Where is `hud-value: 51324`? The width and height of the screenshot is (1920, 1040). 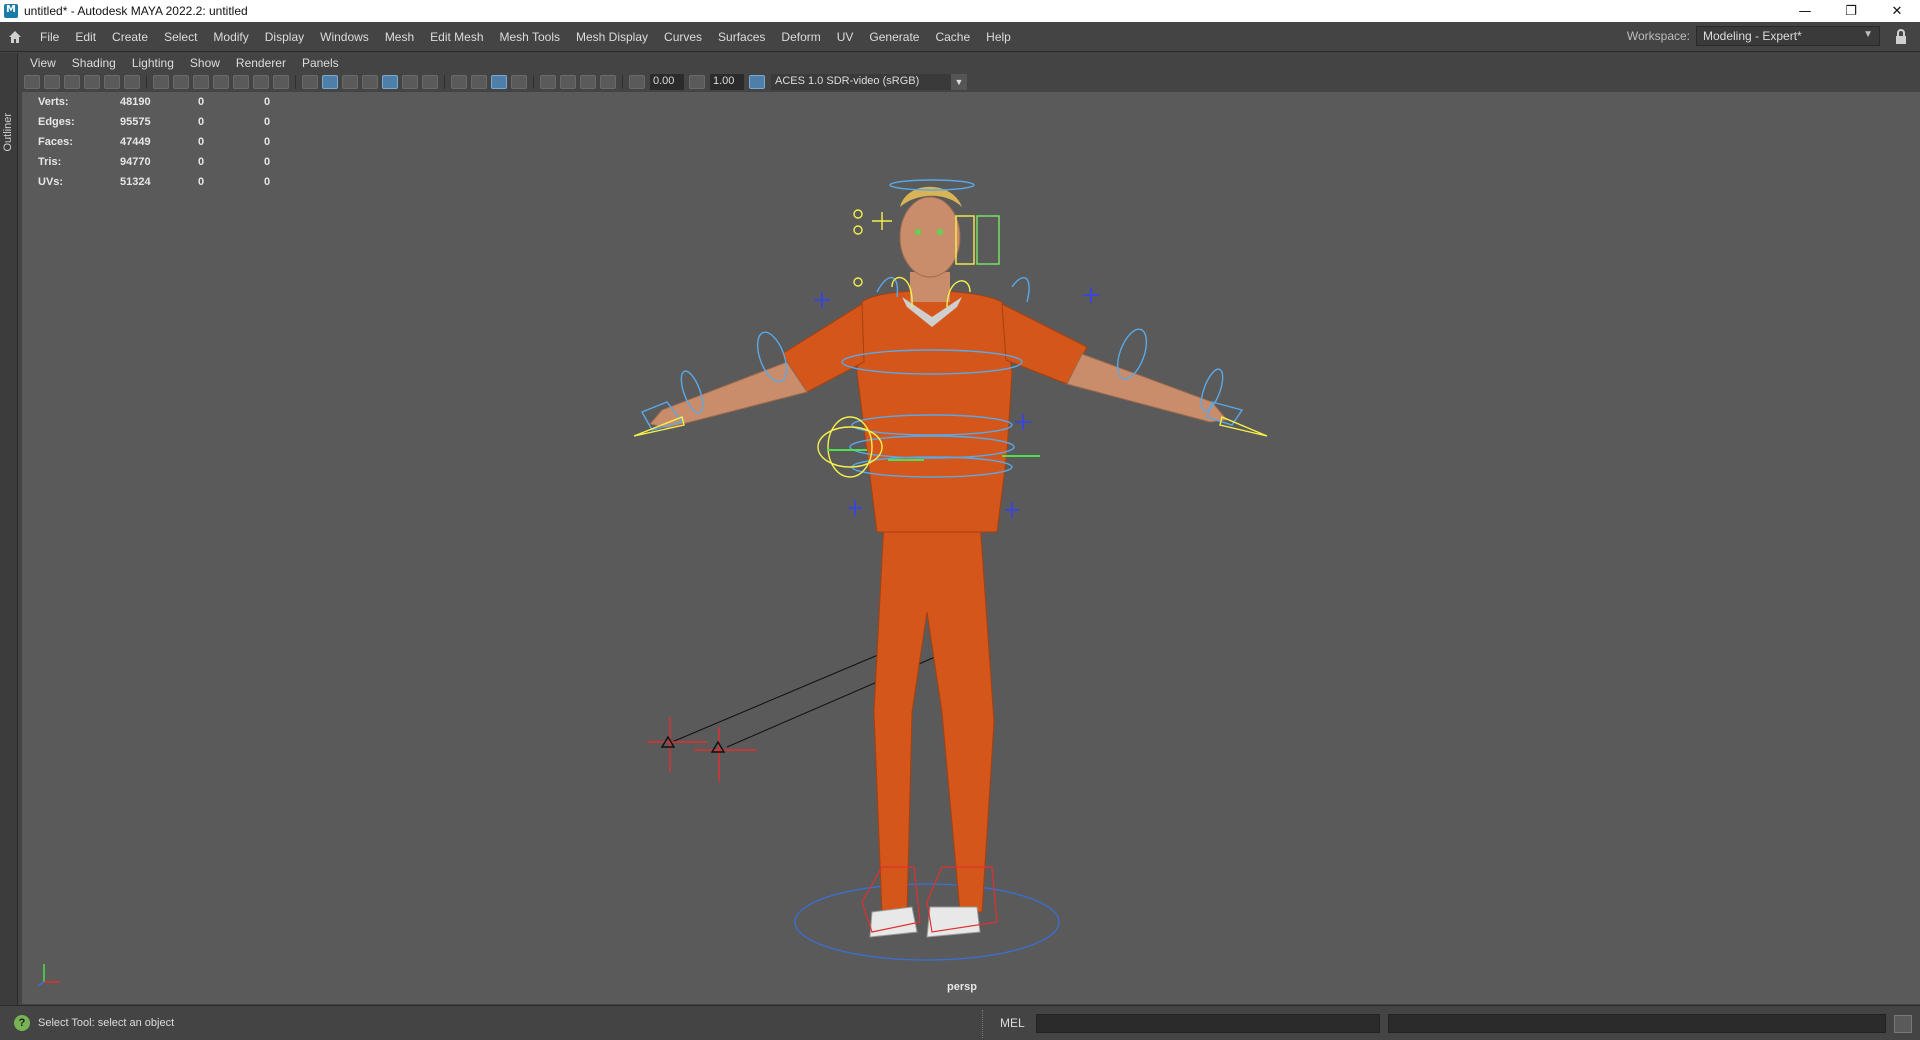
hud-value: 51324 is located at coordinates (135, 182).